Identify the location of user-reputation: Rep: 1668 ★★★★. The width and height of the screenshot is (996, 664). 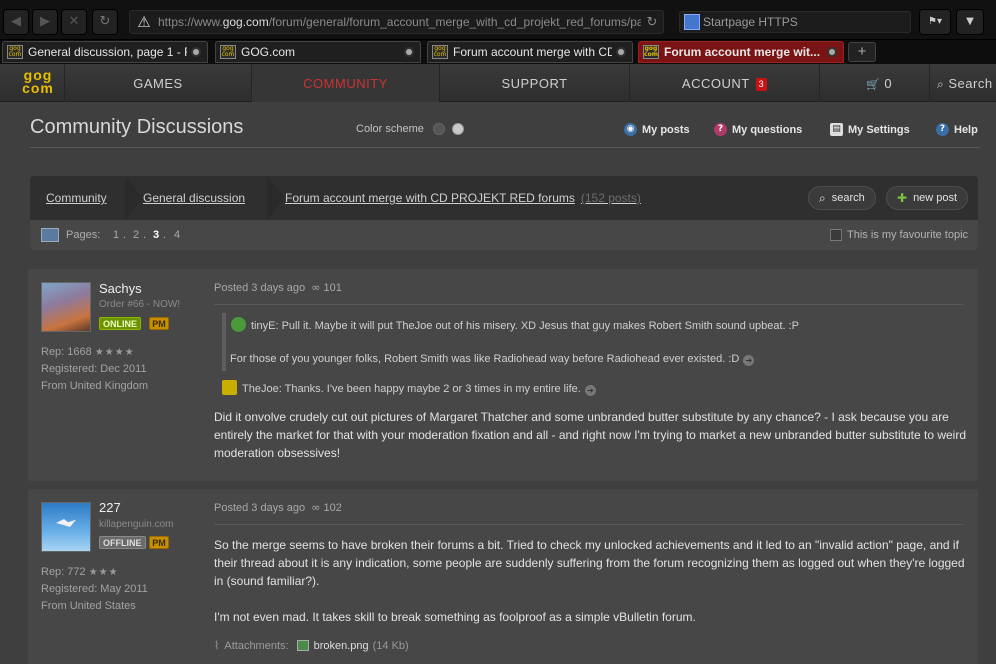
(88, 352).